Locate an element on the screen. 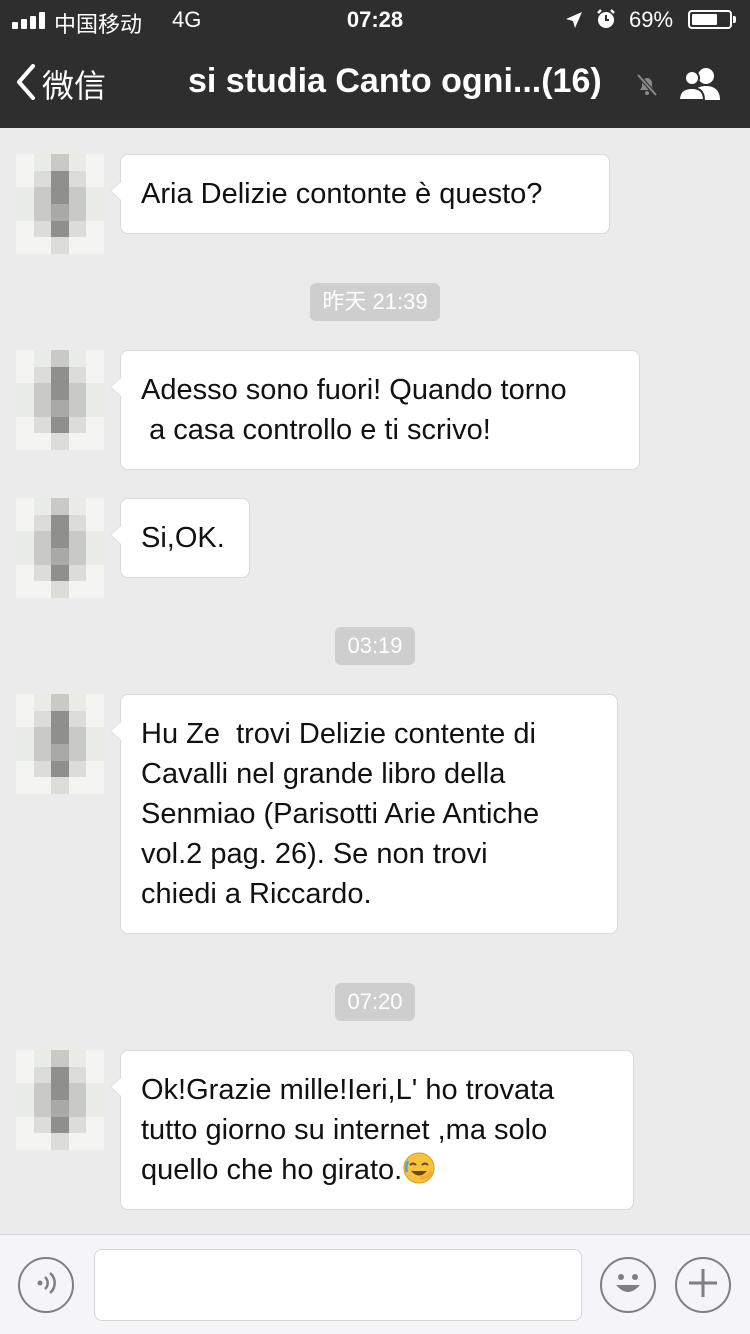 The image size is (750, 1334). back-label: 微信 is located at coordinates (74, 86).